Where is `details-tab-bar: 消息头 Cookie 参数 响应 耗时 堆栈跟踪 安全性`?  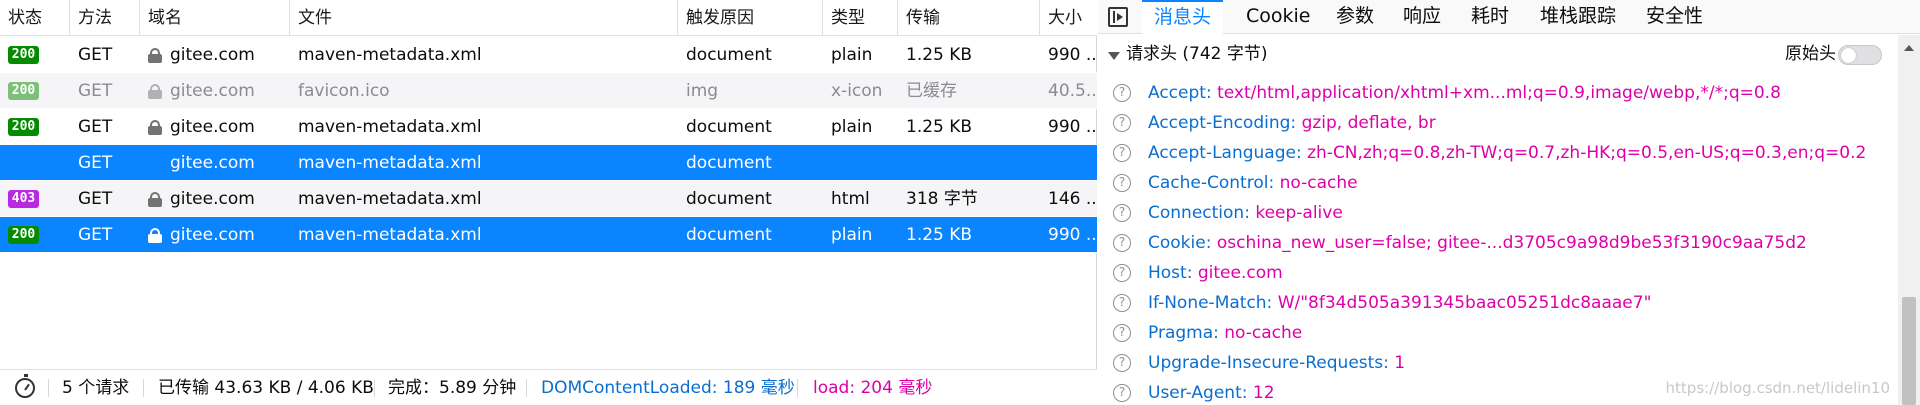
details-tab-bar: 消息头 Cookie 参数 响应 耗时 堆栈跟踪 安全性 is located at coordinates (1509, 17).